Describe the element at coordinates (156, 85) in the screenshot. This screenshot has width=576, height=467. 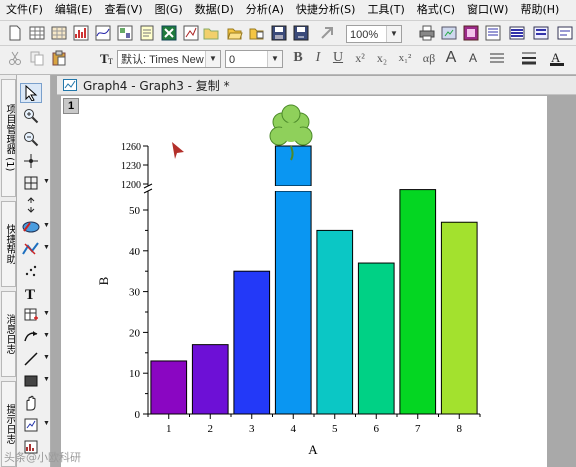
I see `graph-window-title: Graph4 - Graph3 - 复制 *` at that location.